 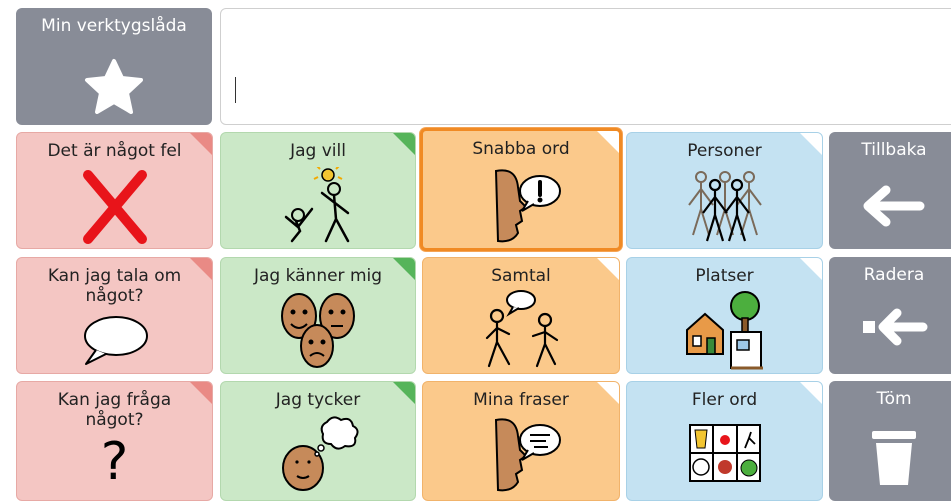 I want to click on thinking-face-icon, so click(x=320, y=453).